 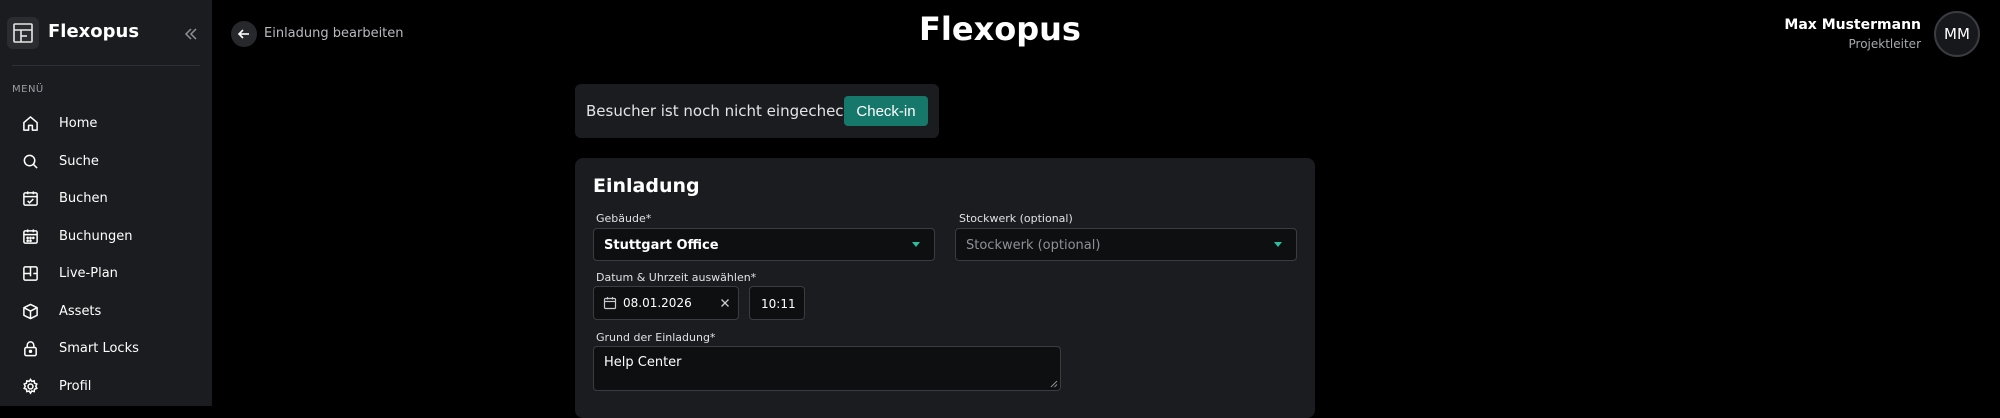 I want to click on time-value: 10:11, so click(x=778, y=304).